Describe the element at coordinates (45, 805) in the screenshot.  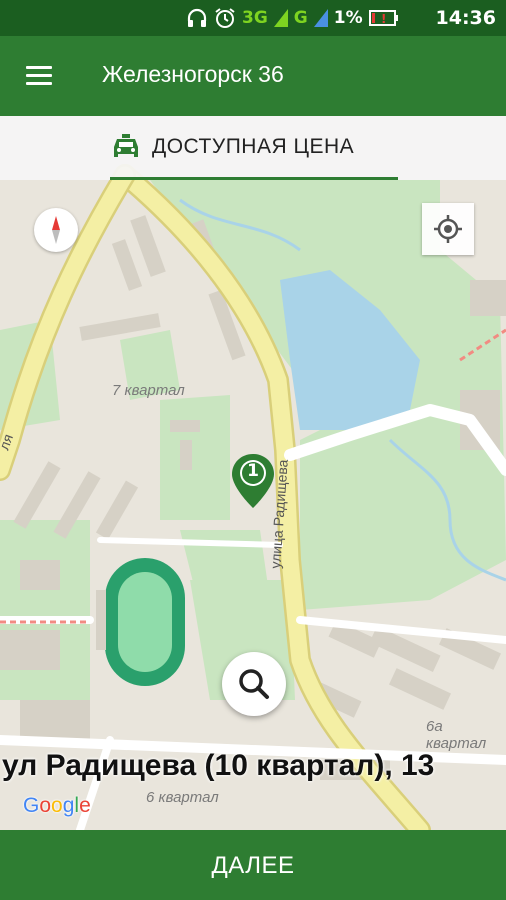
I see `google-letter-o1: o` at that location.